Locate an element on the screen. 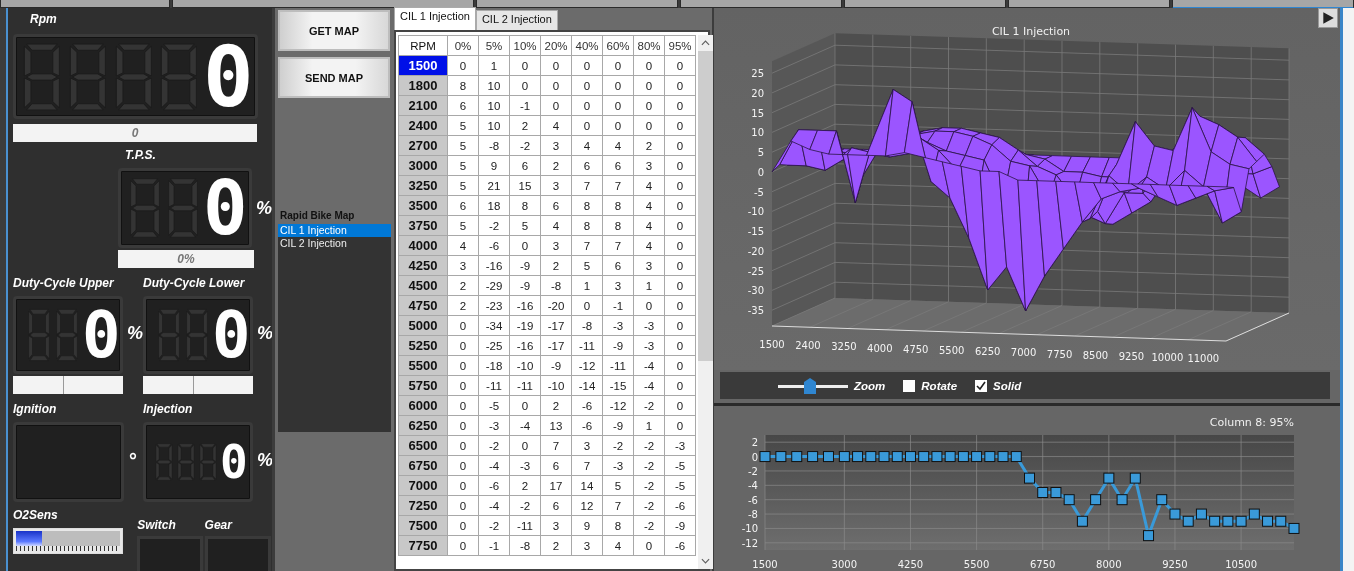 The width and height of the screenshot is (1354, 571). column-header: 10% is located at coordinates (525, 45).